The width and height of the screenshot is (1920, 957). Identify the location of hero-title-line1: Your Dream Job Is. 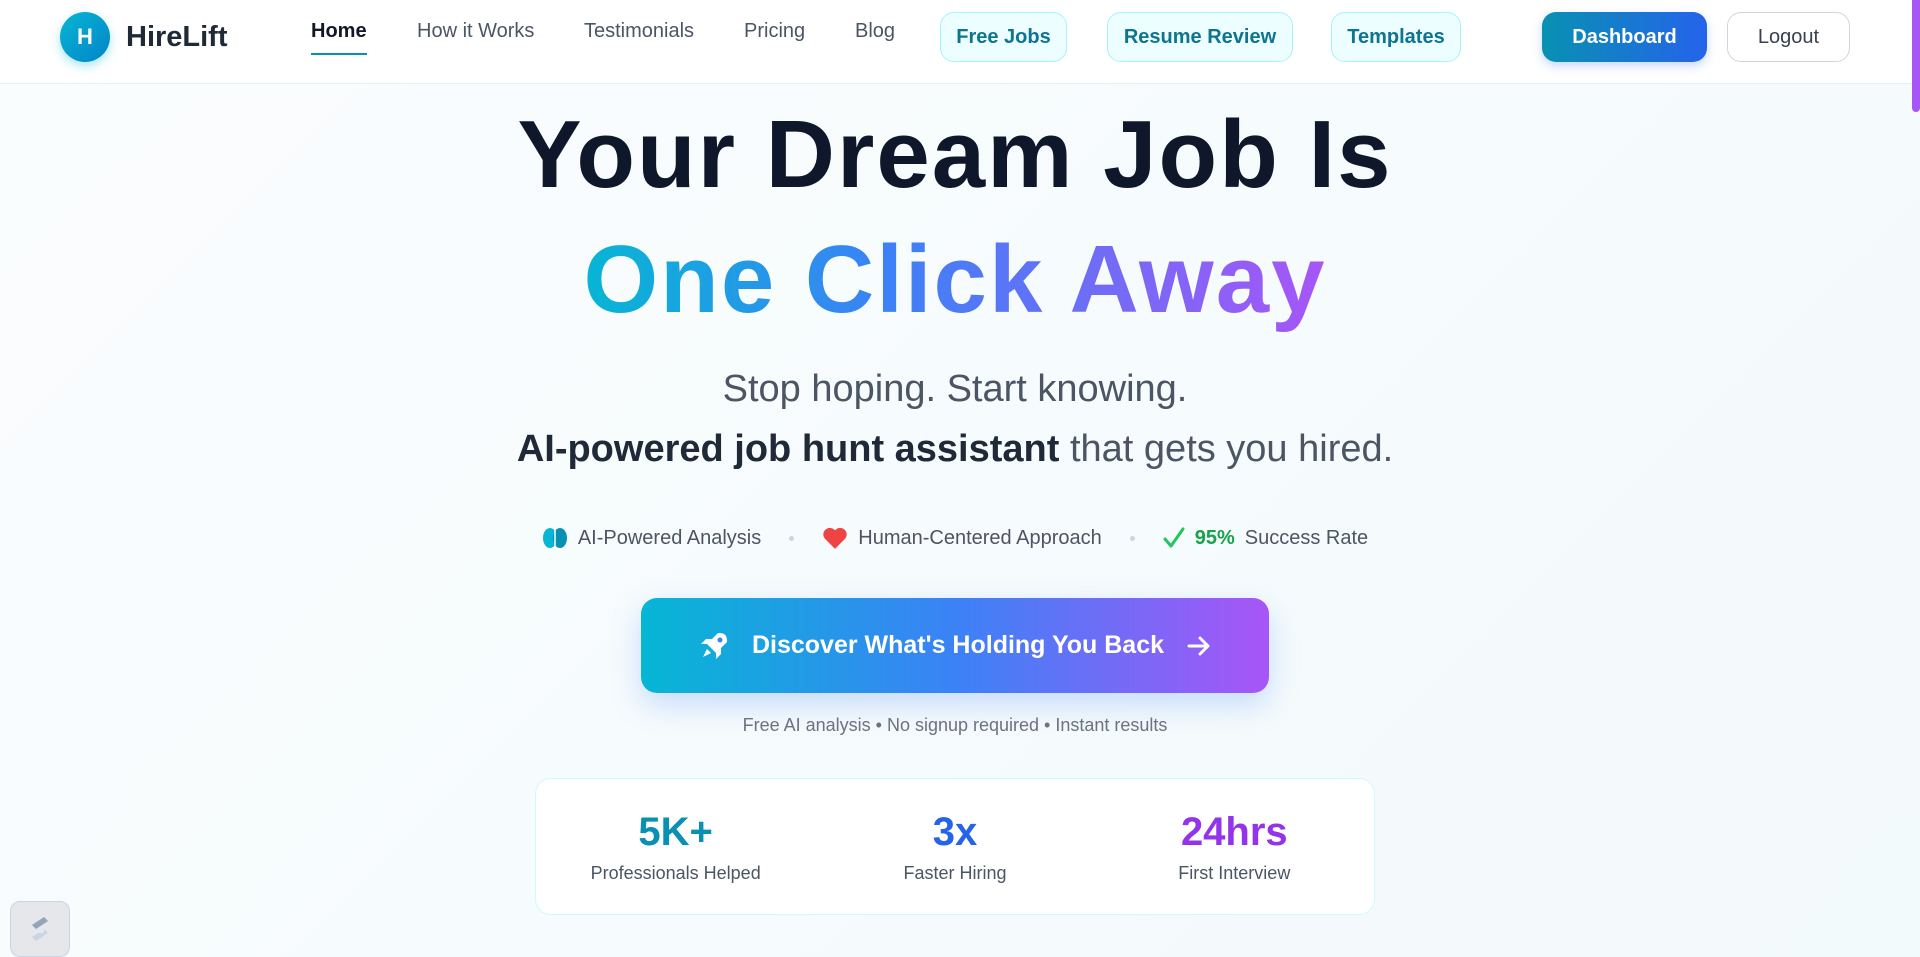
(955, 154).